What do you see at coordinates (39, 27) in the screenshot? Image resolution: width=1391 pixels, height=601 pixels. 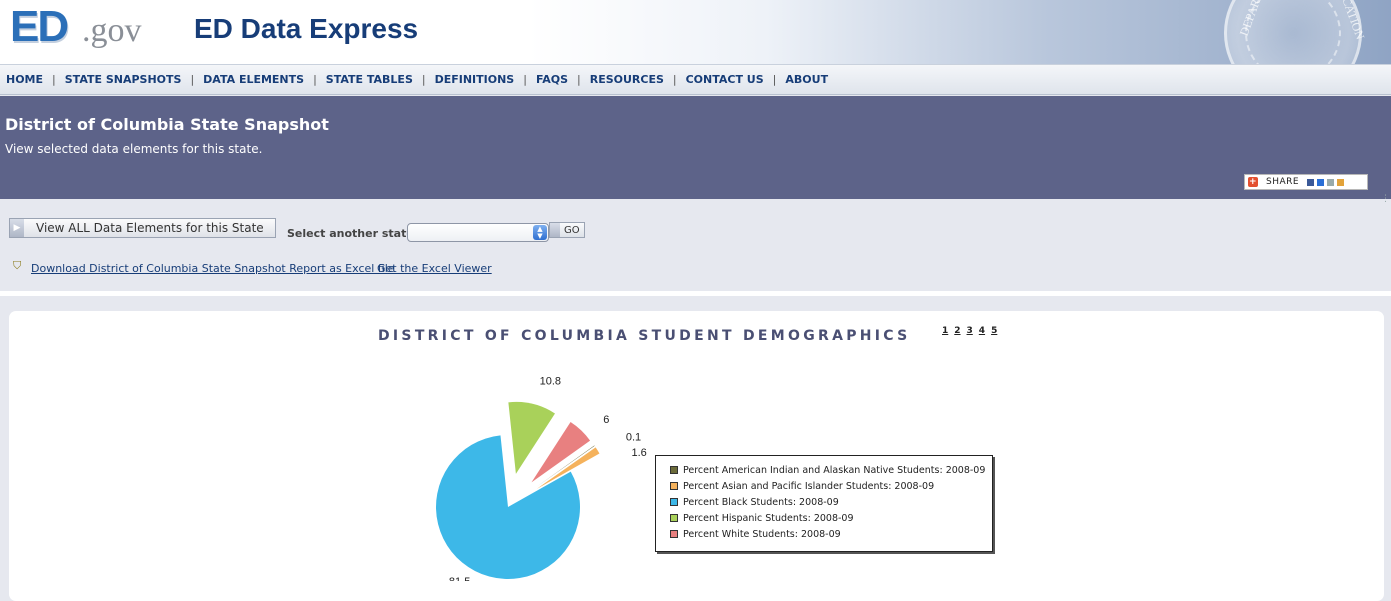 I see `ed-gov-logo: ED` at bounding box center [39, 27].